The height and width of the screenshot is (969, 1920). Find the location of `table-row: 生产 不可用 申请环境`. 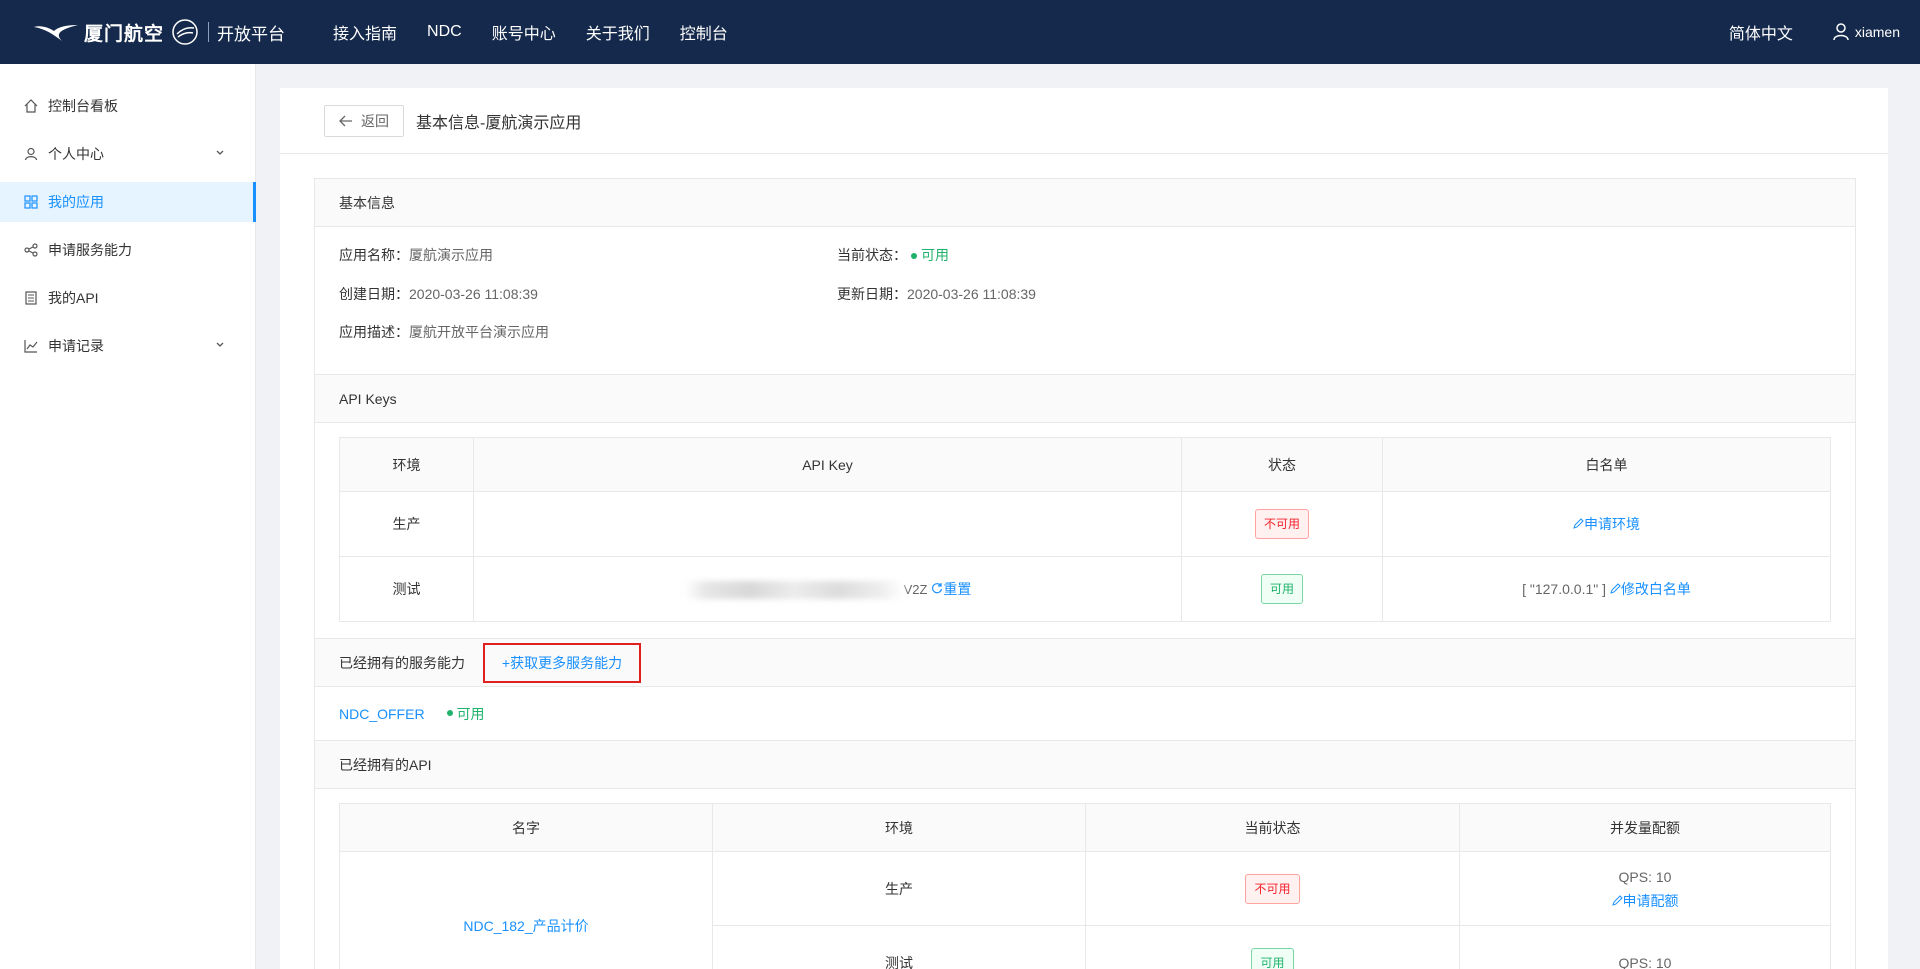

table-row: 生产 不可用 申请环境 is located at coordinates (1085, 524).